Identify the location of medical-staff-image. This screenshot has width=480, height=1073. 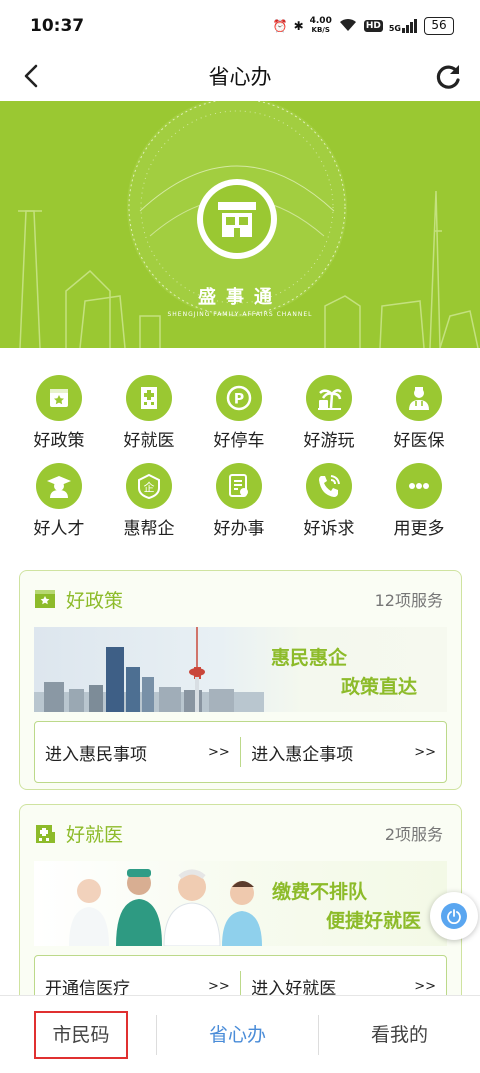
(165, 907).